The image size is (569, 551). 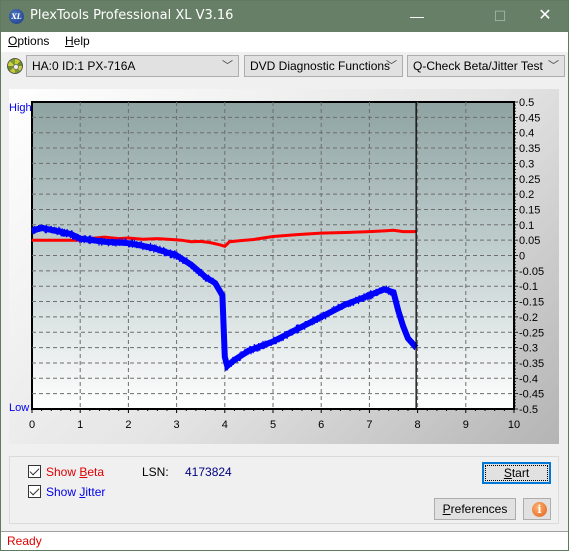 What do you see at coordinates (417, 16) in the screenshot?
I see `minimize-button: —` at bounding box center [417, 16].